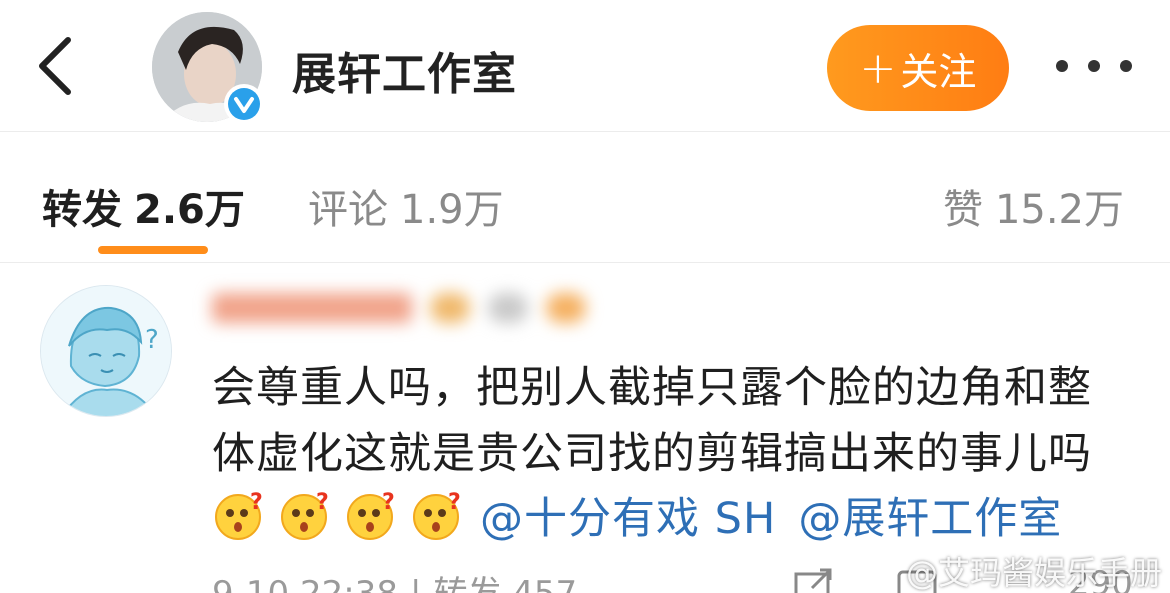  I want to click on share-button, so click(814, 579).